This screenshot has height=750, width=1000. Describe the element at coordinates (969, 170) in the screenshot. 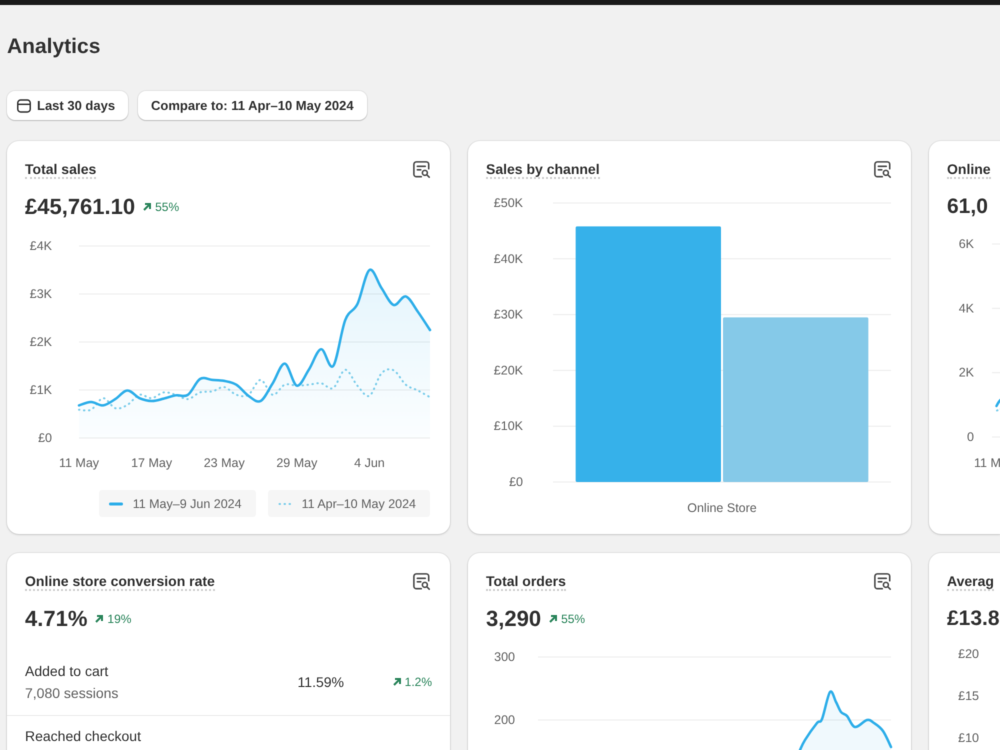

I see `card-title: Online` at that location.